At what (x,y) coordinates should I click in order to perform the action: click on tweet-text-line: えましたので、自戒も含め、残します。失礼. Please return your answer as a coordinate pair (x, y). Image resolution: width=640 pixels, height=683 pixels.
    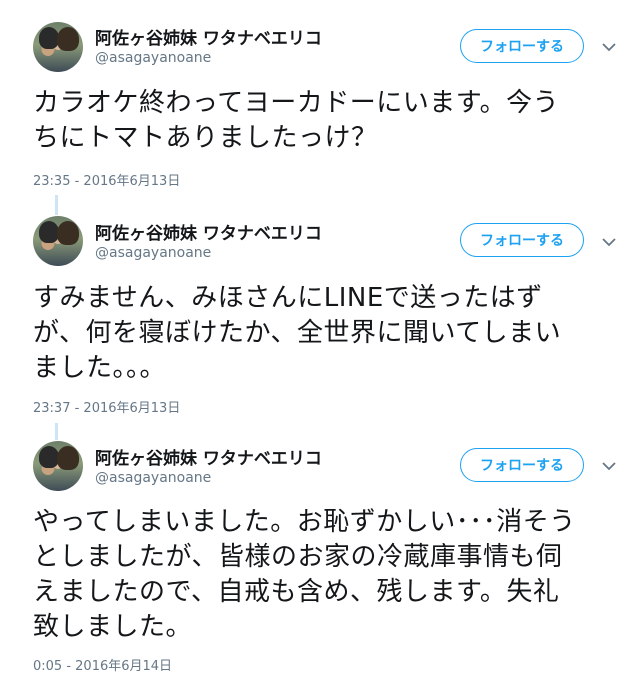
    Looking at the image, I should click on (296, 592).